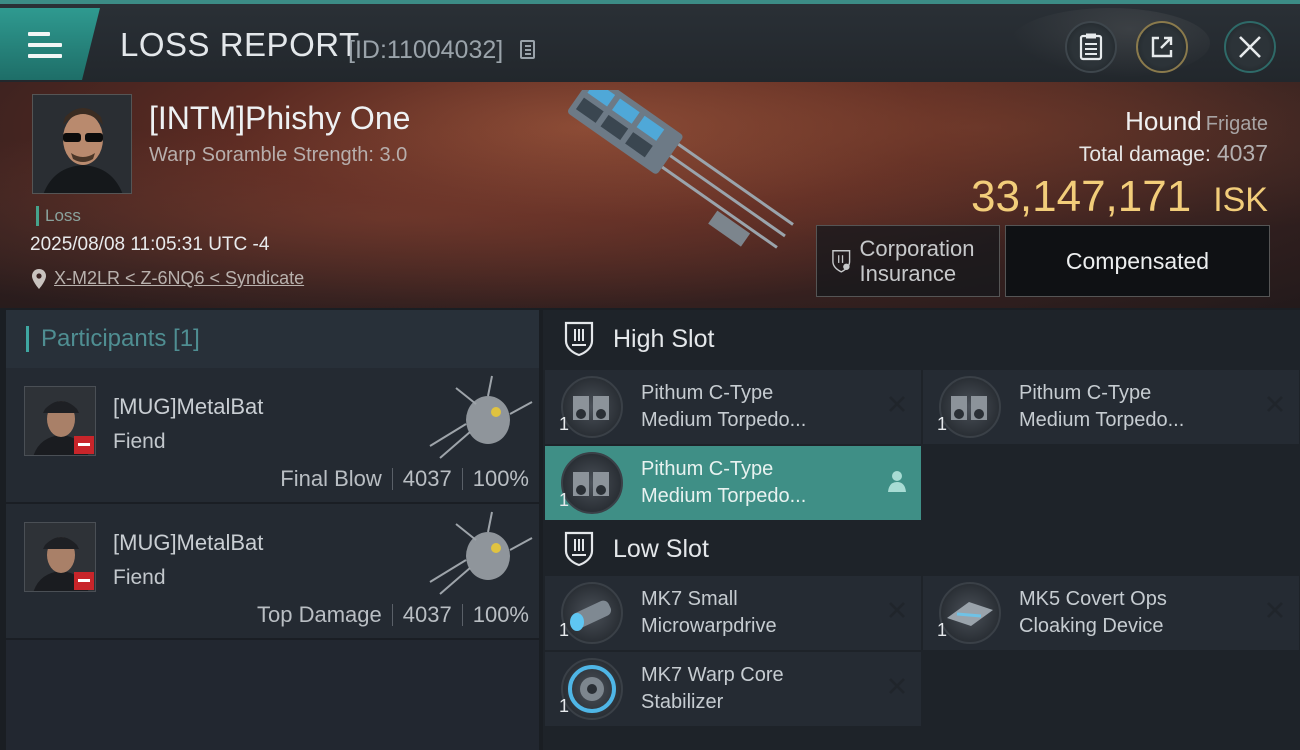  Describe the element at coordinates (1093, 612) in the screenshot. I see `item-name: MK5 Covert Ops Cloaking Device` at that location.